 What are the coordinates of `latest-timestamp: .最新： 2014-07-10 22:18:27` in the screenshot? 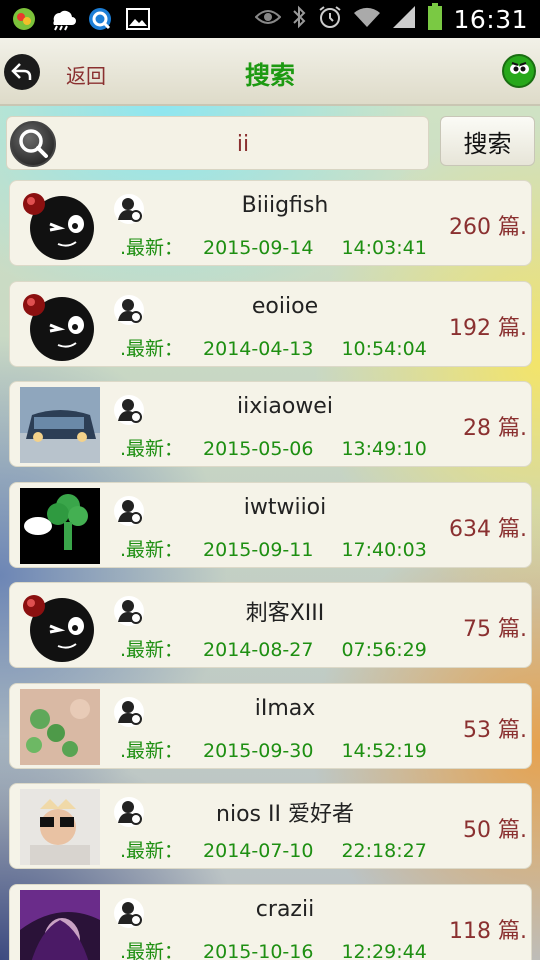 It's located at (273, 849).